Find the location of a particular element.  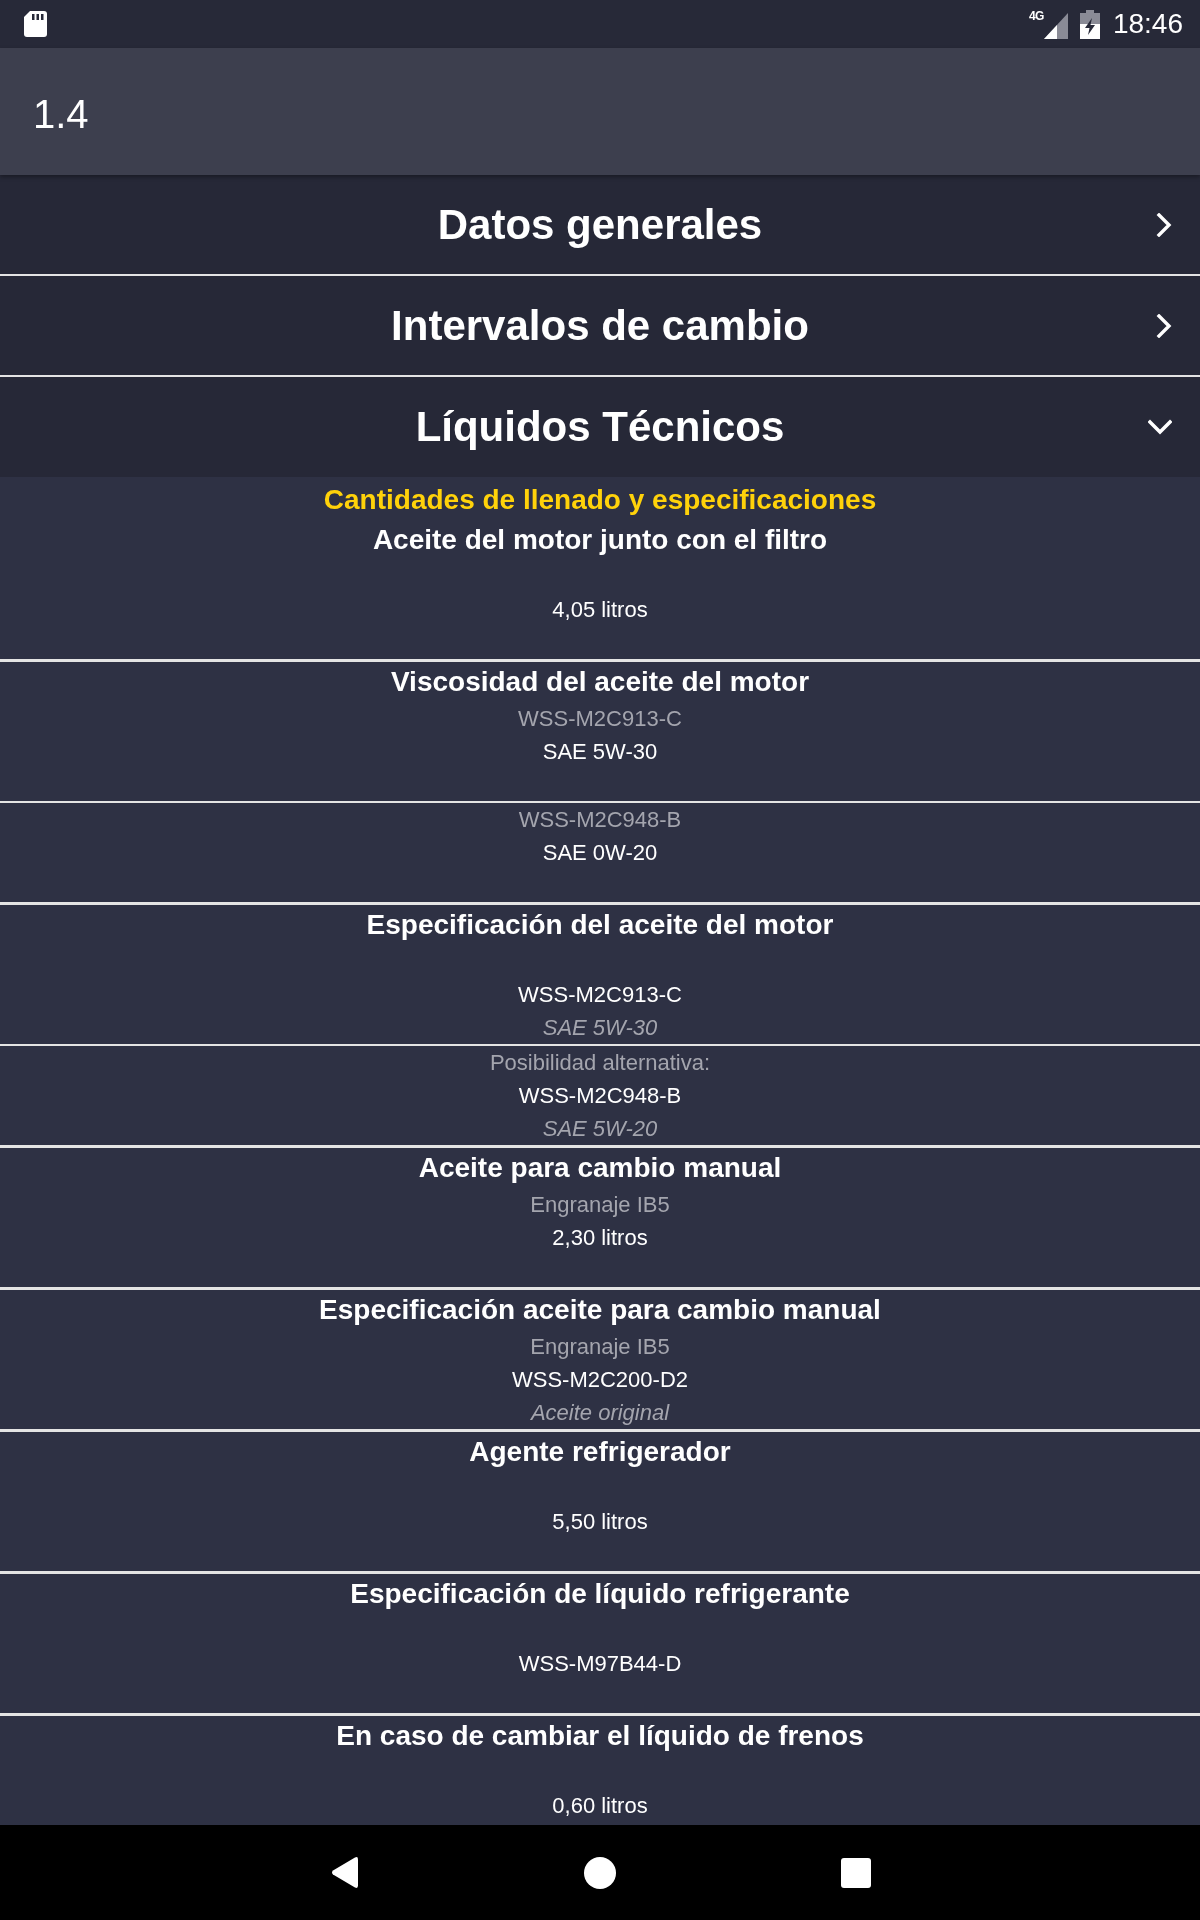

spec-detail: SAE 5W-30 is located at coordinates (600, 1027).